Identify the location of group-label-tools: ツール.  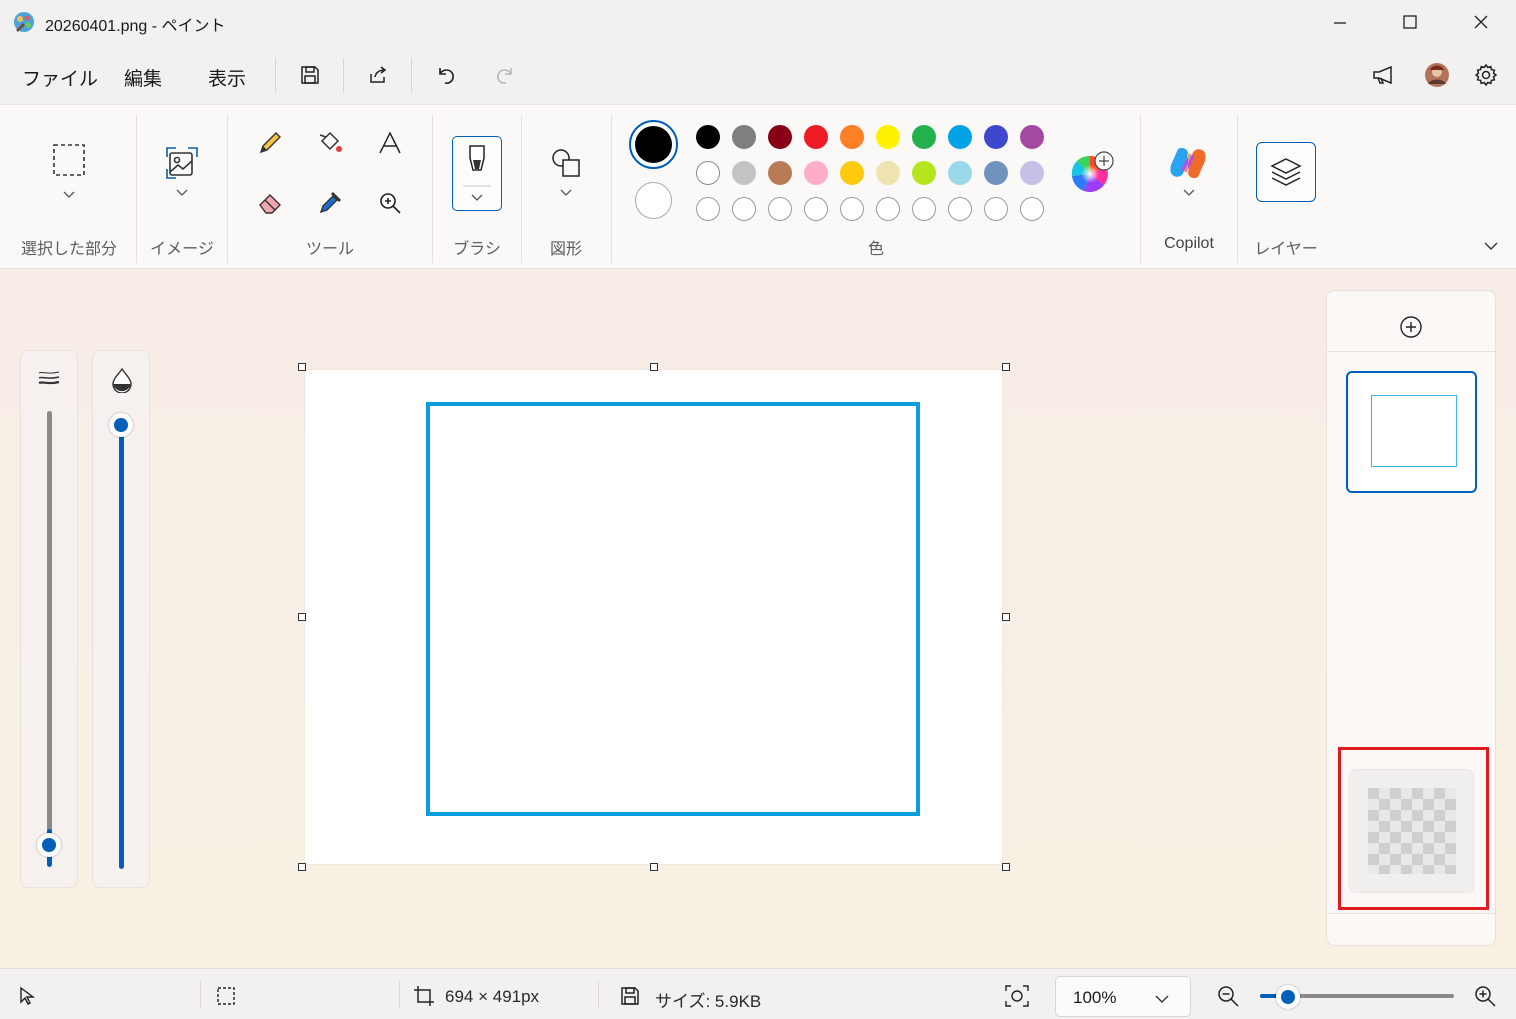
(329, 249).